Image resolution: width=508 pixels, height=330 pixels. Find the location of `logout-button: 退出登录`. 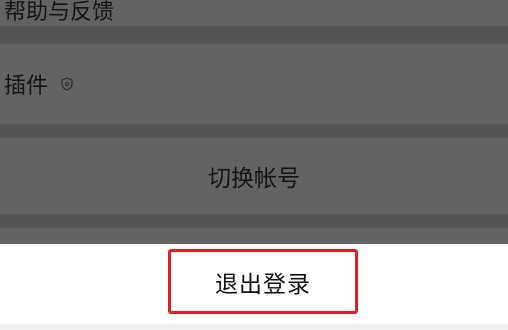

logout-button: 退出登录 is located at coordinates (263, 281).